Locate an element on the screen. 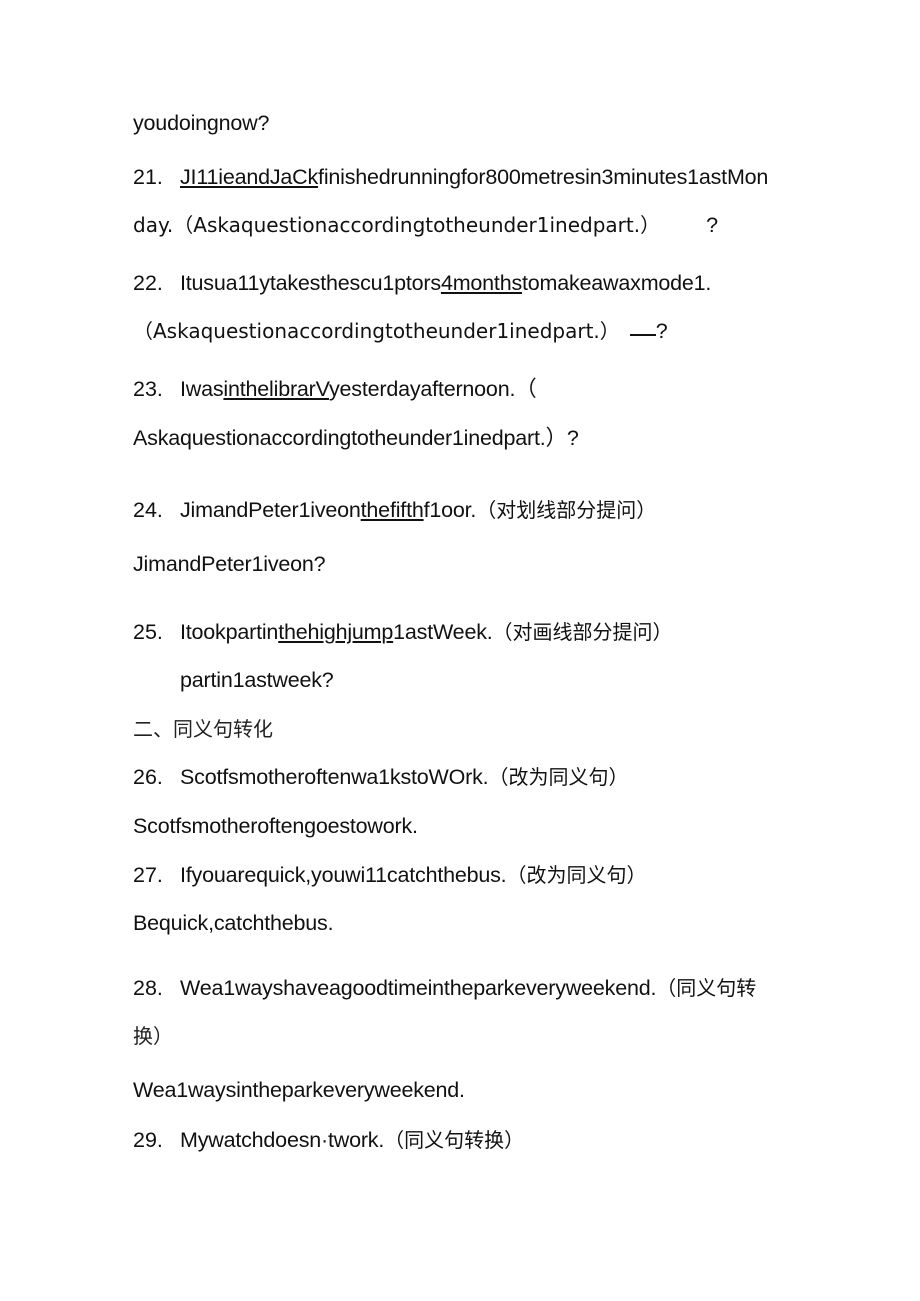 The height and width of the screenshot is (1301, 920). item-28-instruction: （同义句转 is located at coordinates (706, 988).